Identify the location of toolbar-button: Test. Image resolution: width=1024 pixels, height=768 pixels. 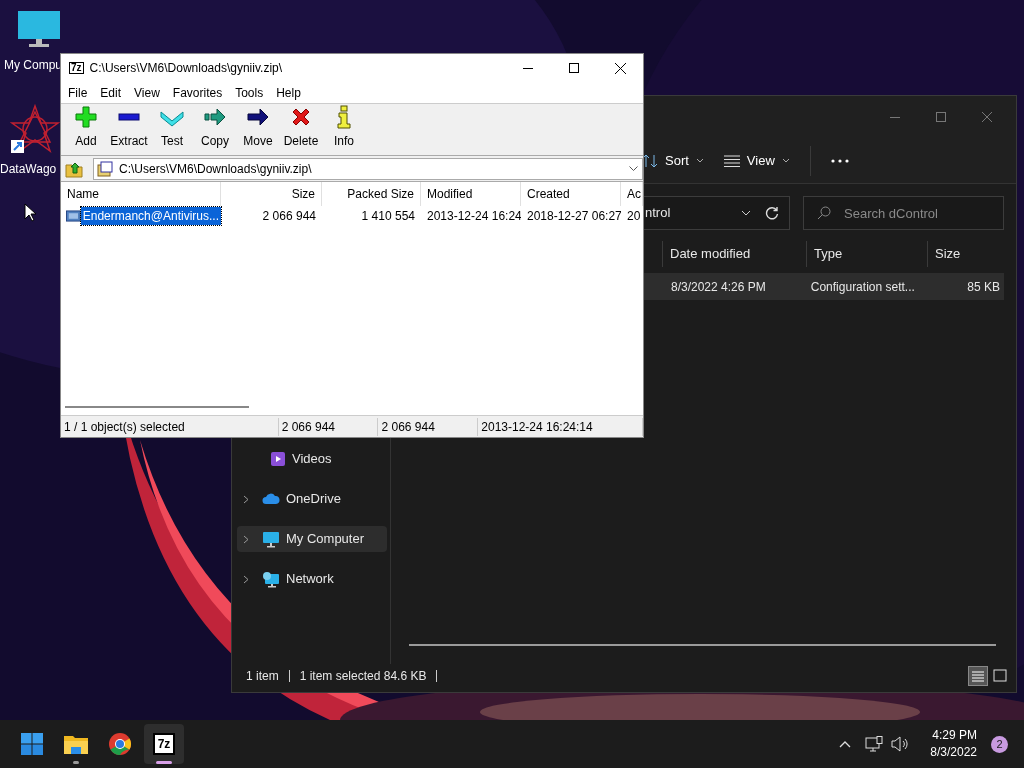
(172, 127).